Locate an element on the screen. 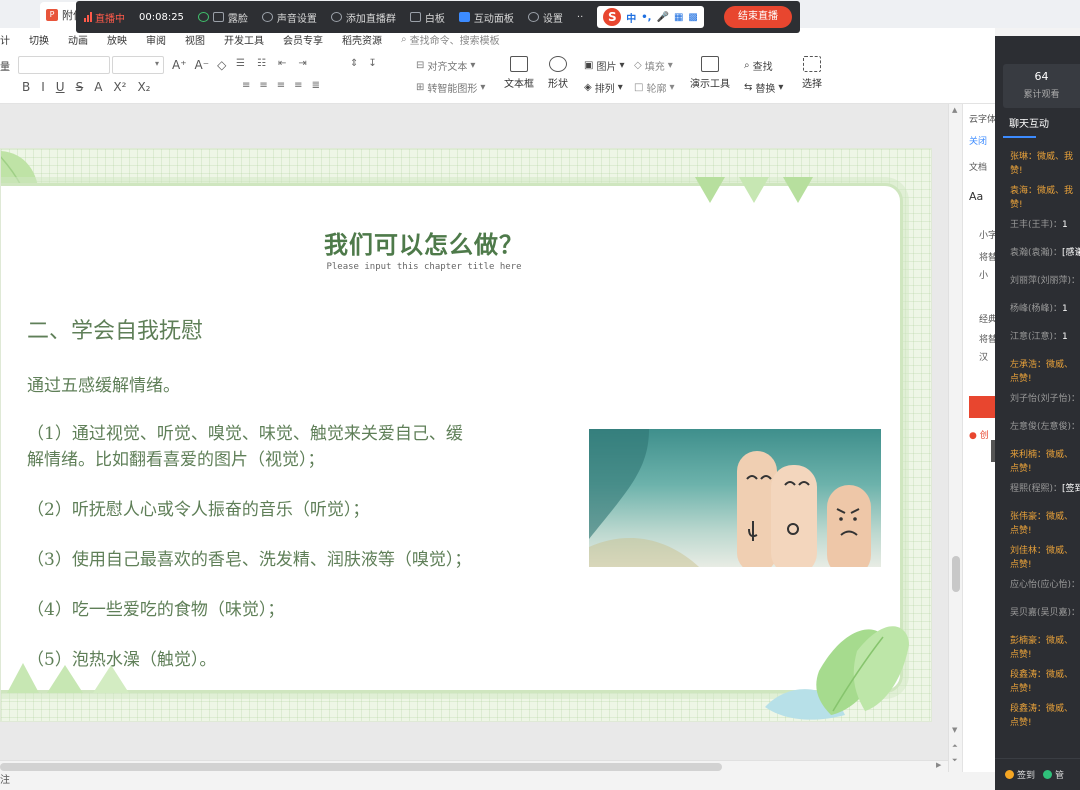 The image size is (1080, 790). more-button: ·· is located at coordinates (580, 17).